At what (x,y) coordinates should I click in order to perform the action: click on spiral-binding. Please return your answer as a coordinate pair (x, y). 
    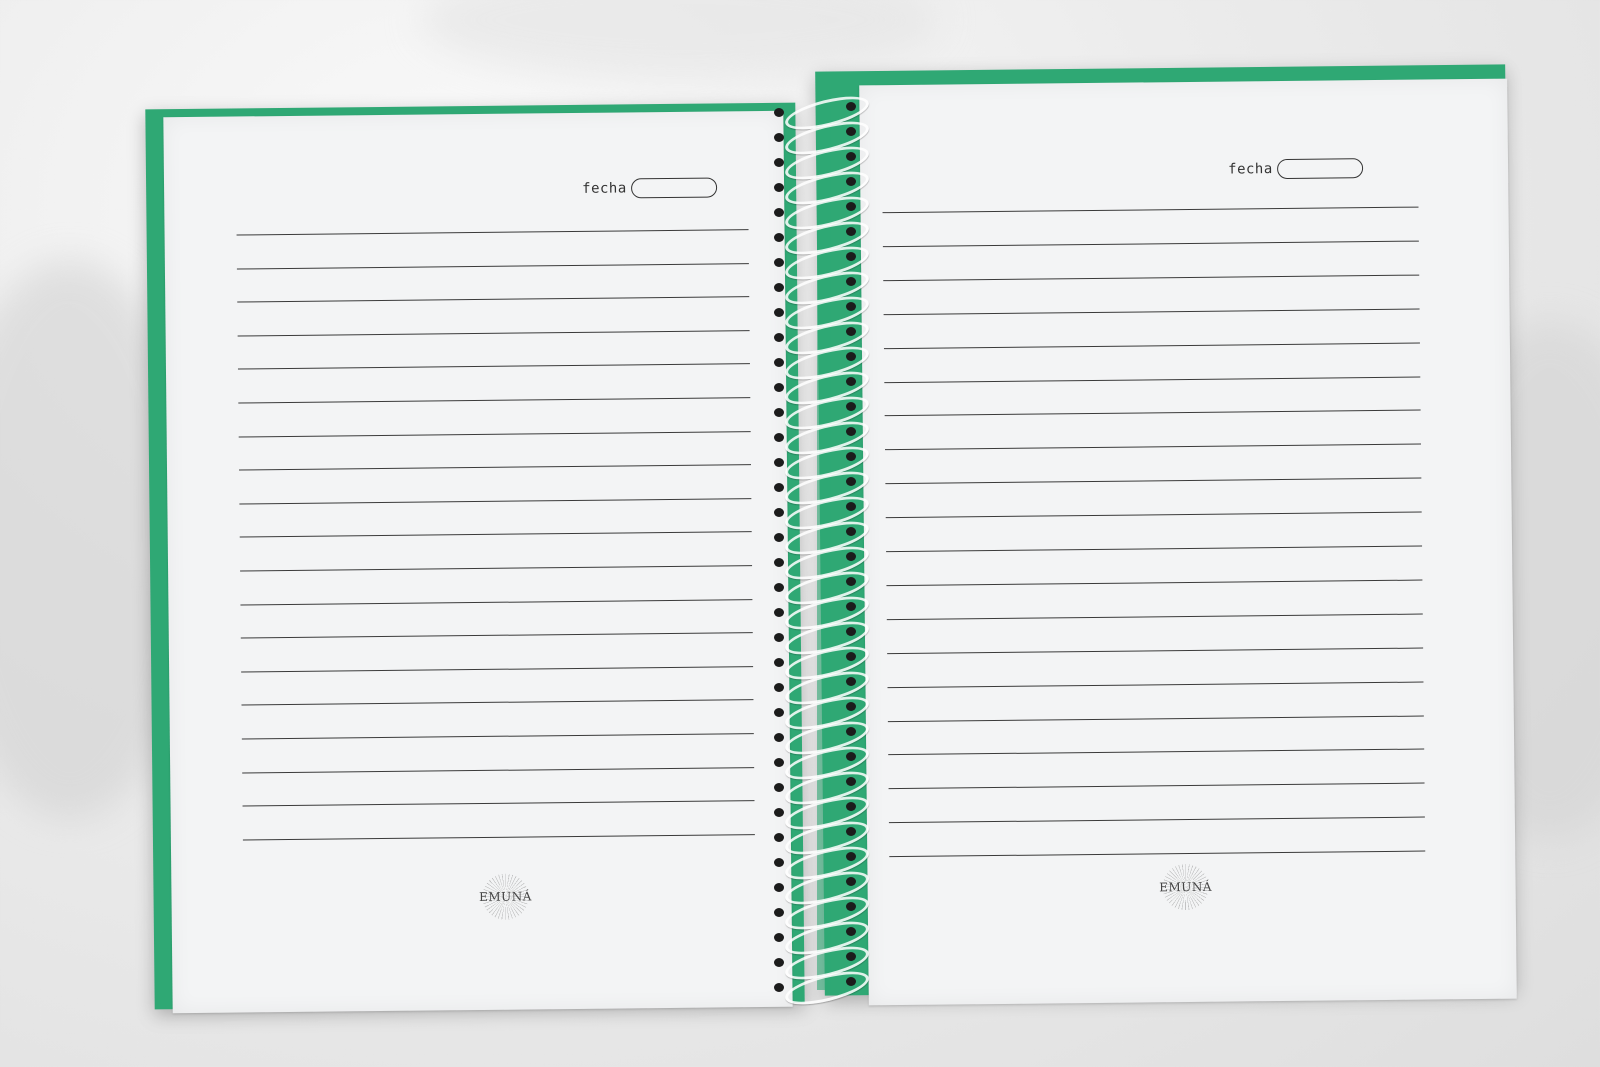
    Looking at the image, I should click on (823, 540).